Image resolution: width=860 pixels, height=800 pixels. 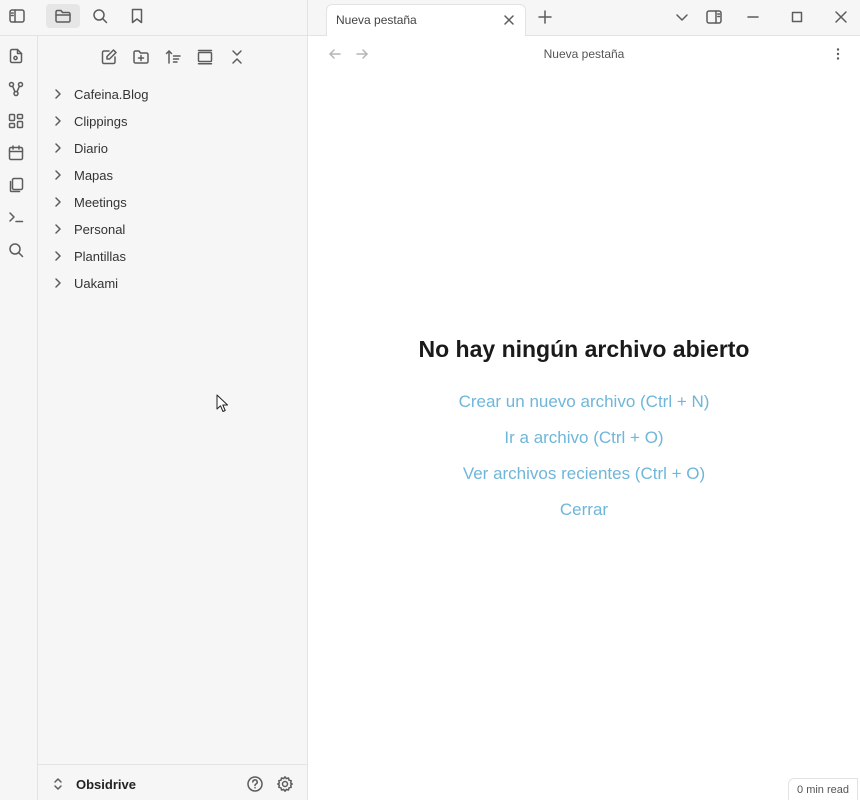 I want to click on calendar-icon, so click(x=16, y=153).